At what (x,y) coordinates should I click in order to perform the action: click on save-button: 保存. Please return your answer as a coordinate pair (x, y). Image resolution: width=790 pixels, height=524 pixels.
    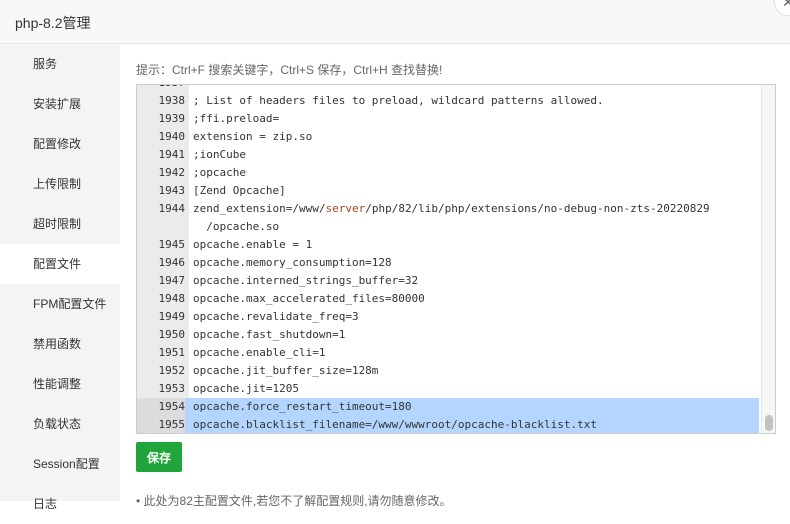
    Looking at the image, I should click on (159, 457).